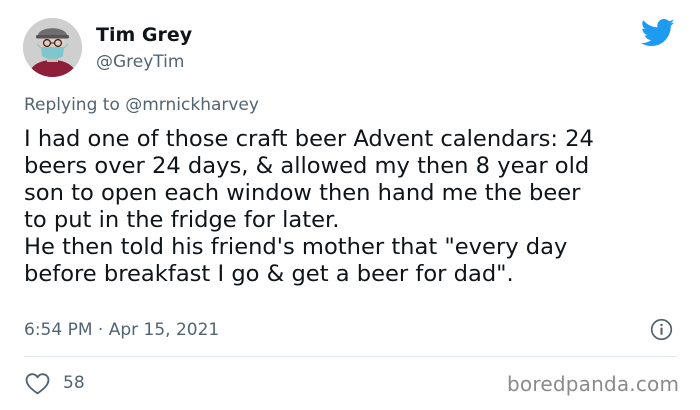 The image size is (700, 410). I want to click on avatar-man-with-mask-icon, so click(52, 47).